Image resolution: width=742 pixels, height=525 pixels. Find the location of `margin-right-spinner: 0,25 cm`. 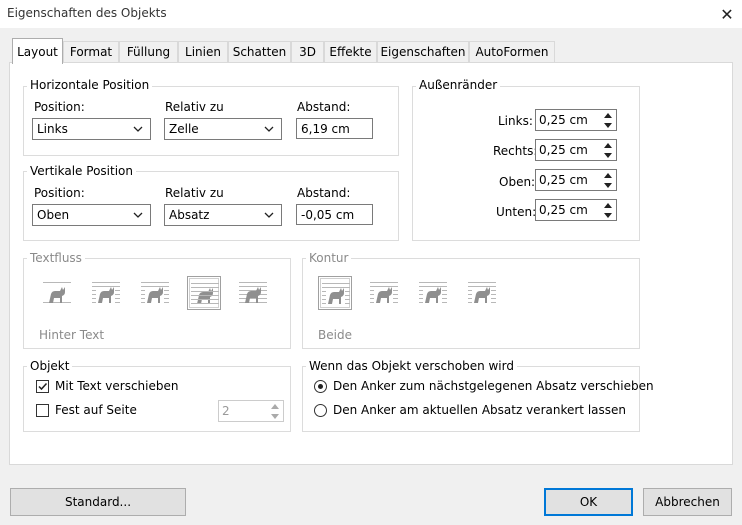

margin-right-spinner: 0,25 cm is located at coordinates (576, 150).